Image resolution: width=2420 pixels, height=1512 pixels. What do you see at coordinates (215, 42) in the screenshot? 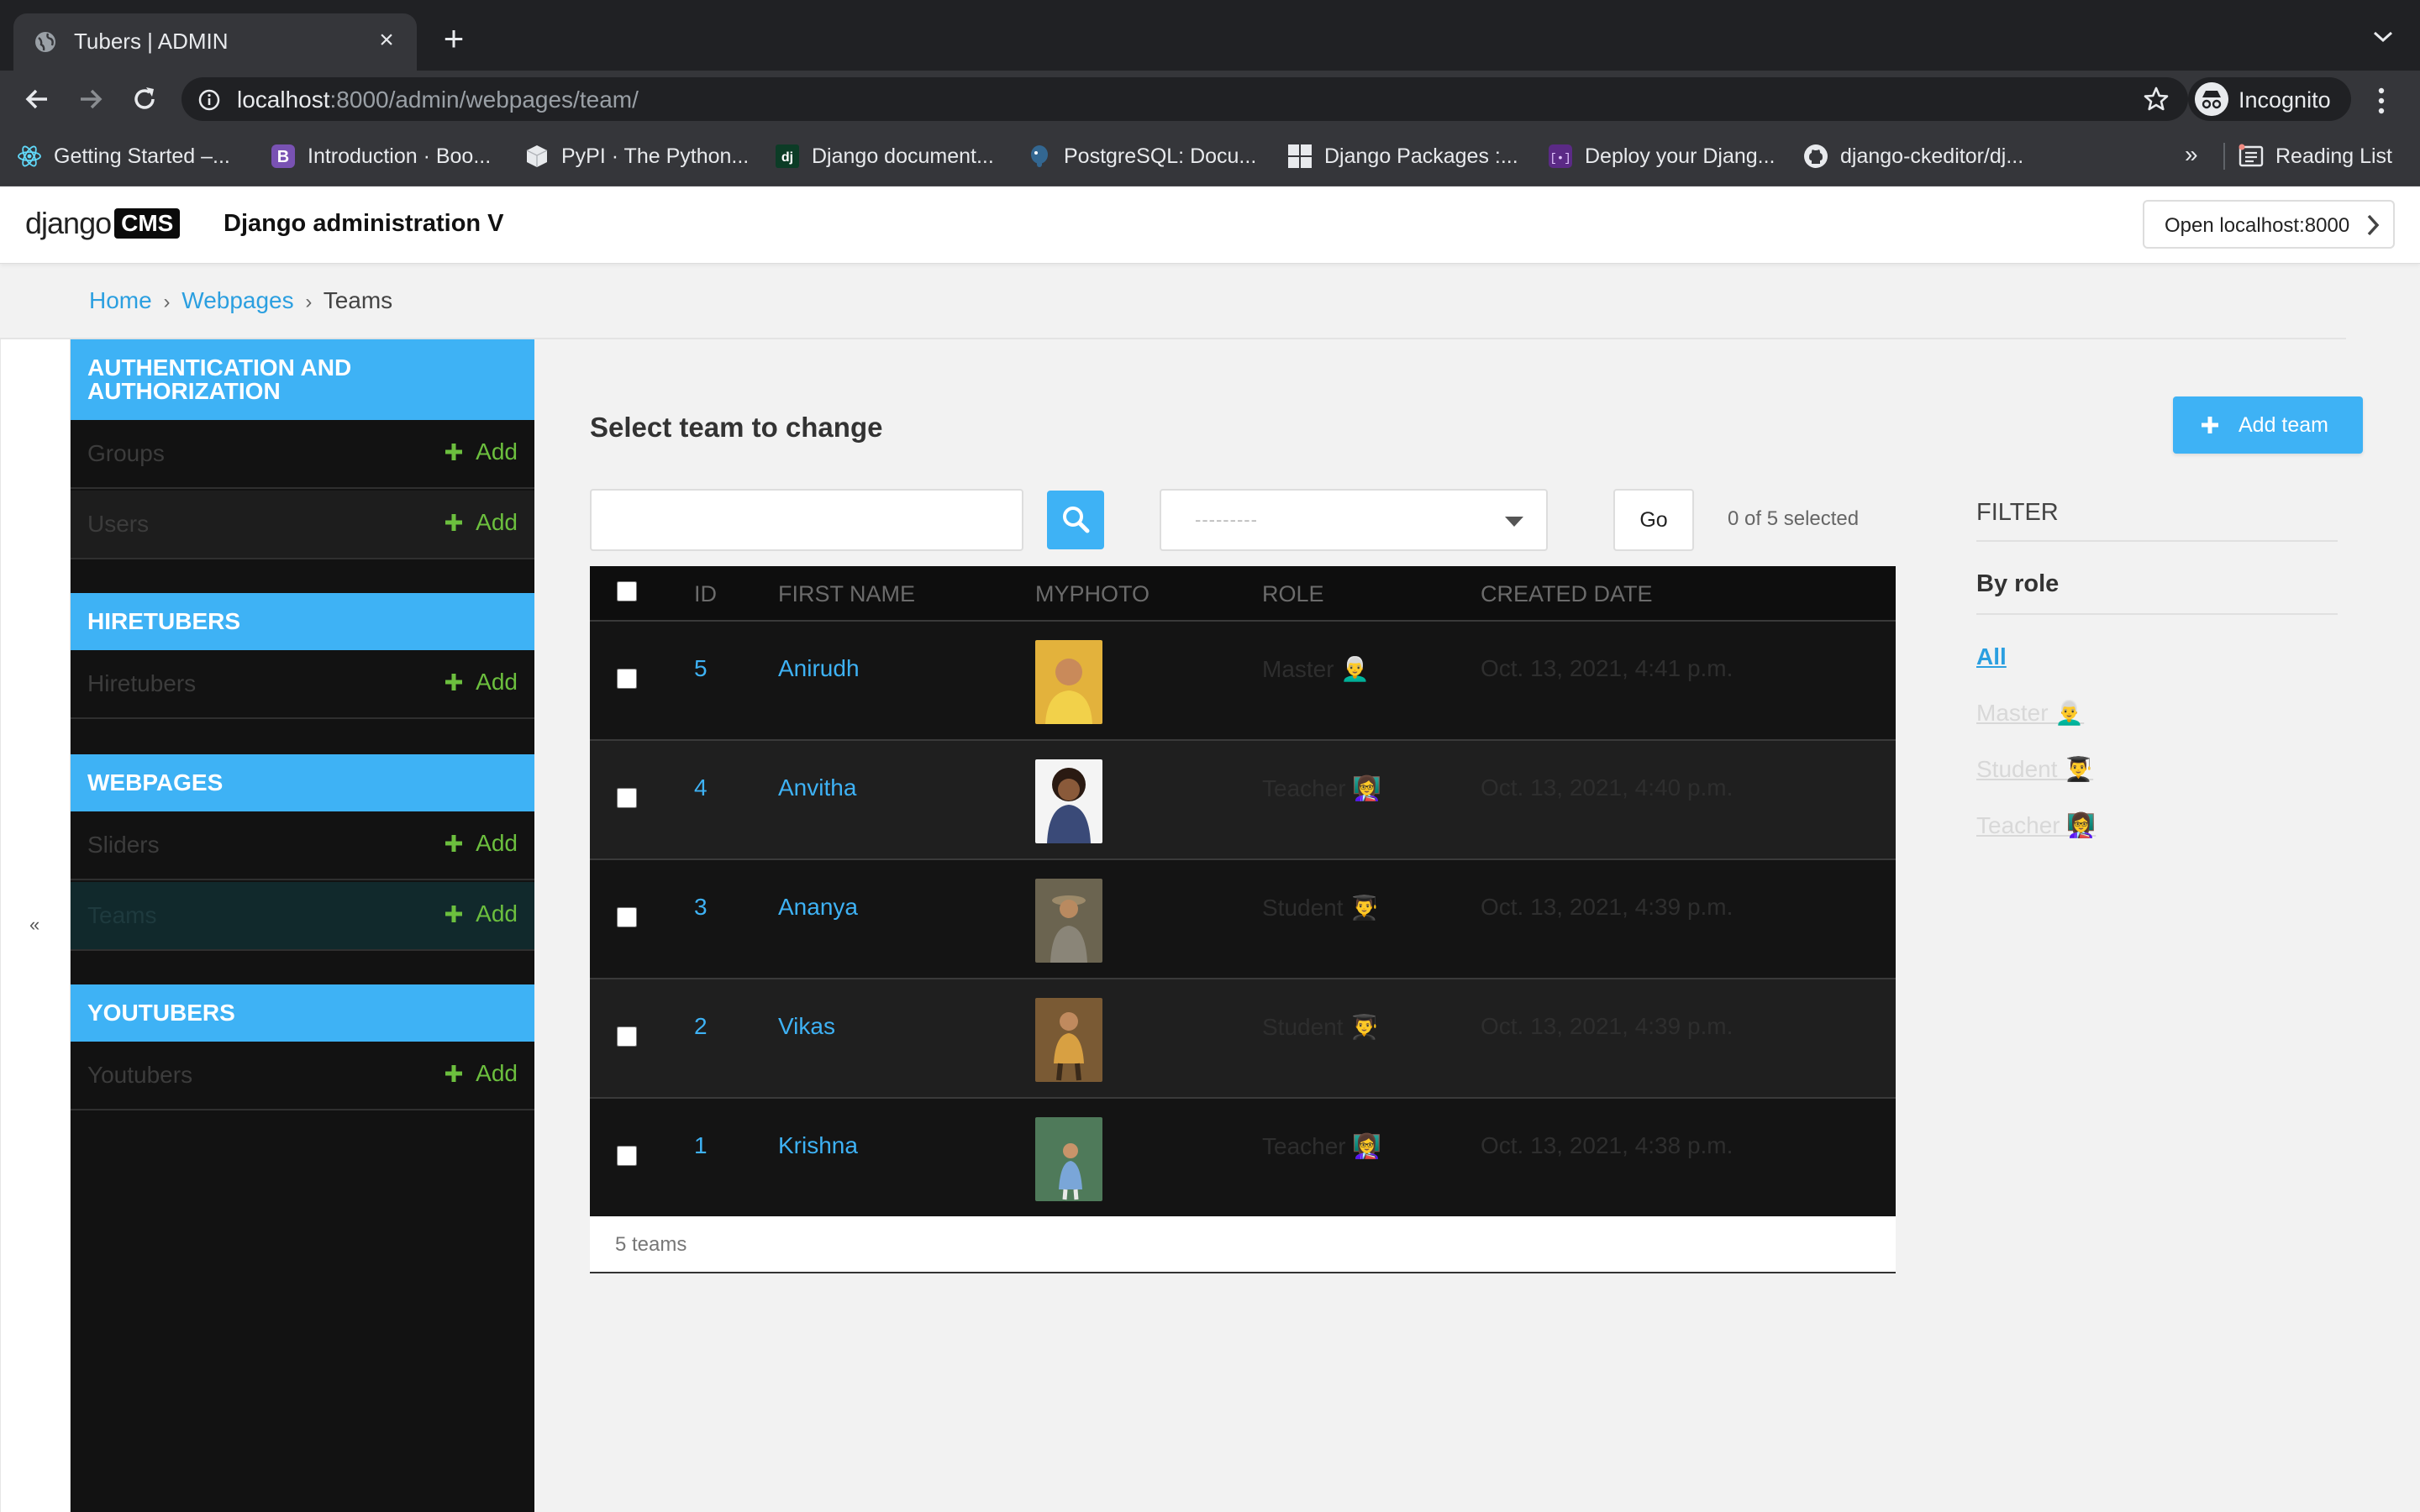
I see `browser-tab: Tubers | ADMIN ×` at bounding box center [215, 42].